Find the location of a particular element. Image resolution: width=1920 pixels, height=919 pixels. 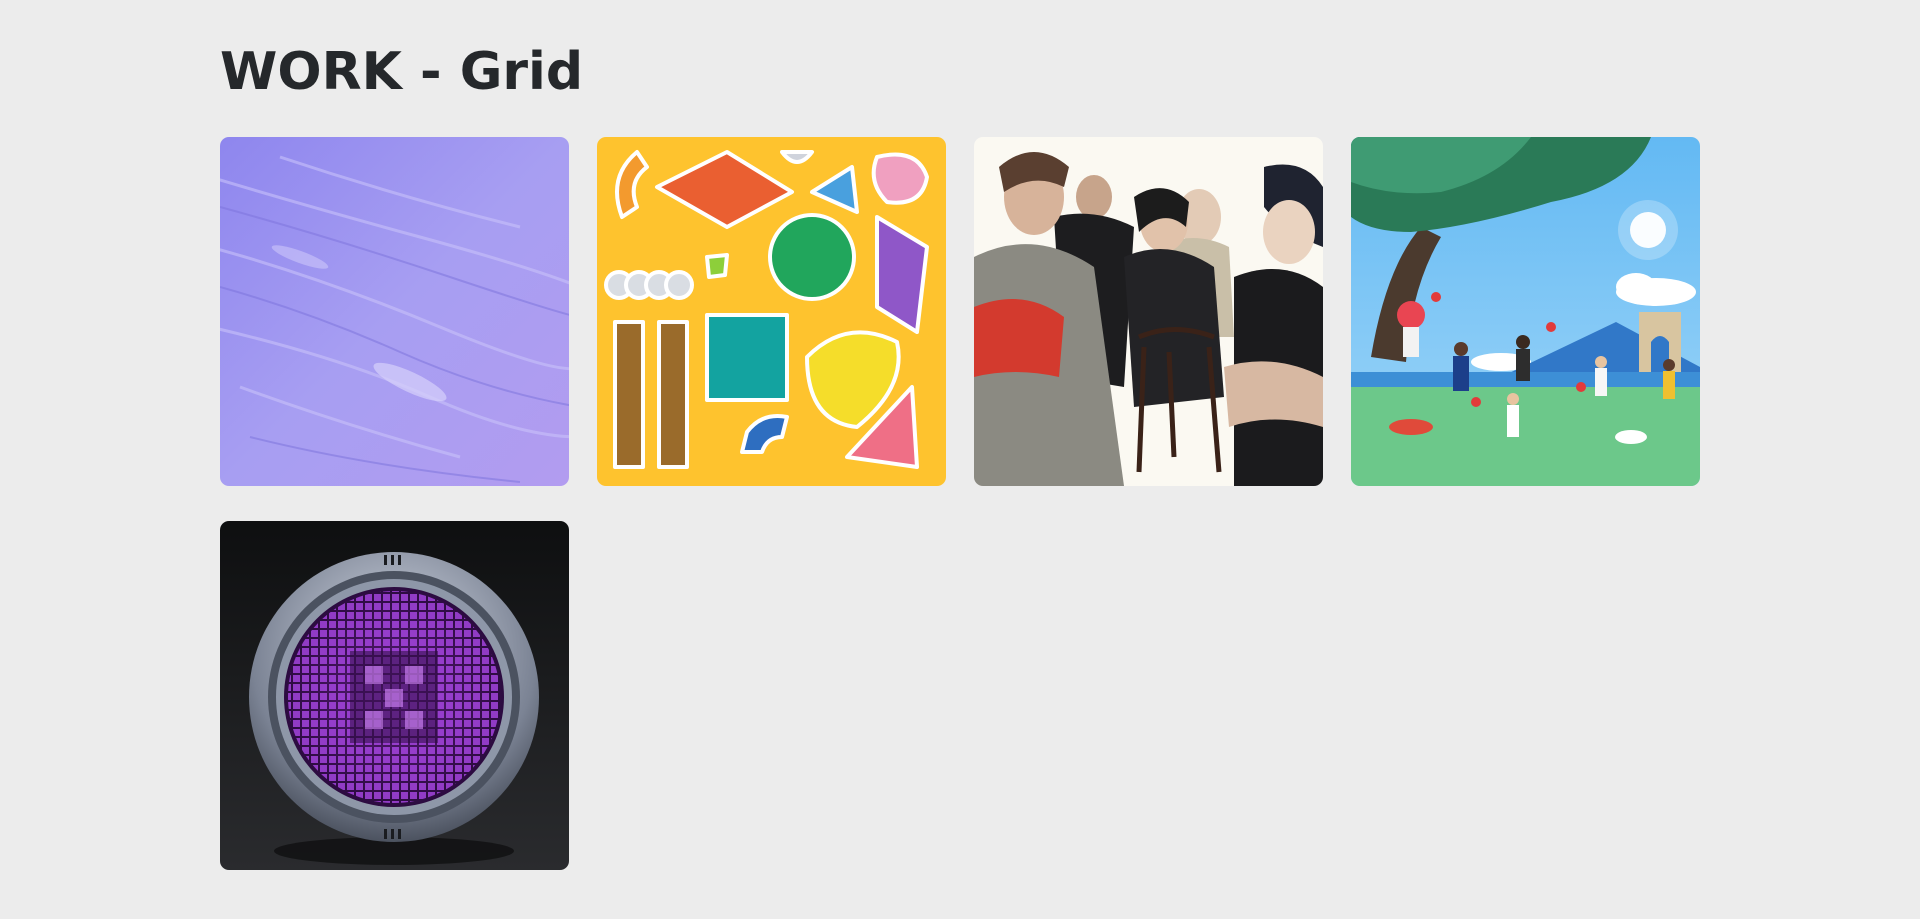

page-title: WORK - Grid is located at coordinates (402, 72).